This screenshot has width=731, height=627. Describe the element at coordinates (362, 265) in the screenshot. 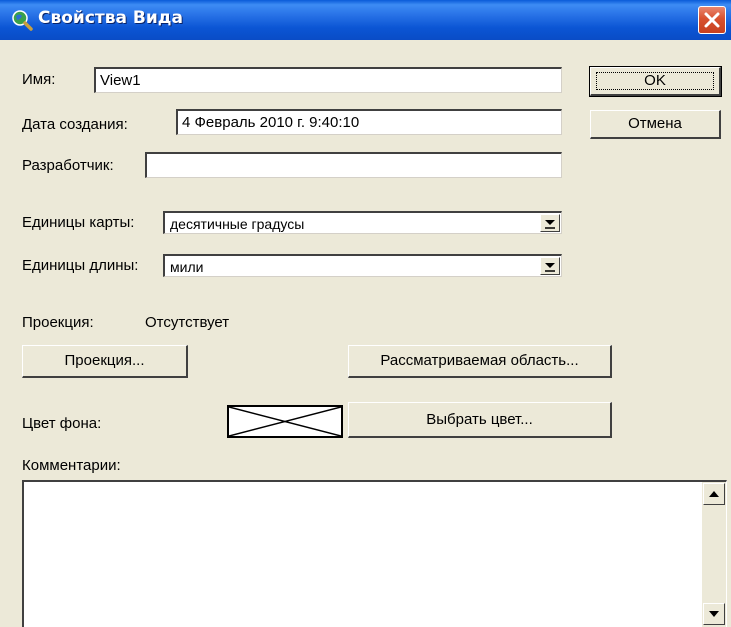

I see `length-units-select: мили` at that location.